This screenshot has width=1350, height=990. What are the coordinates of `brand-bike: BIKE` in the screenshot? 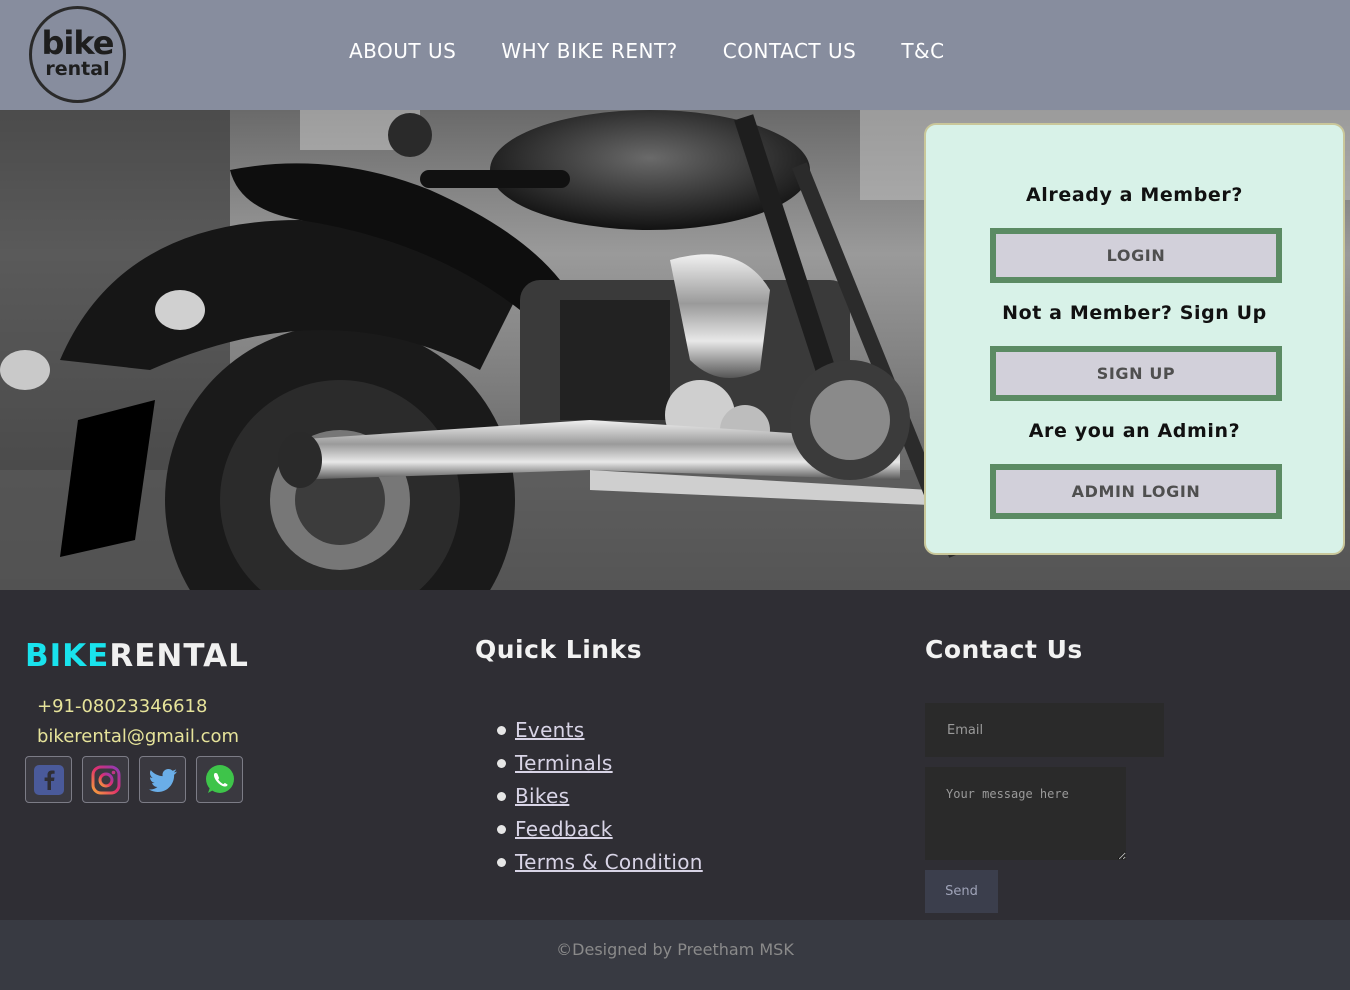 It's located at (67, 656).